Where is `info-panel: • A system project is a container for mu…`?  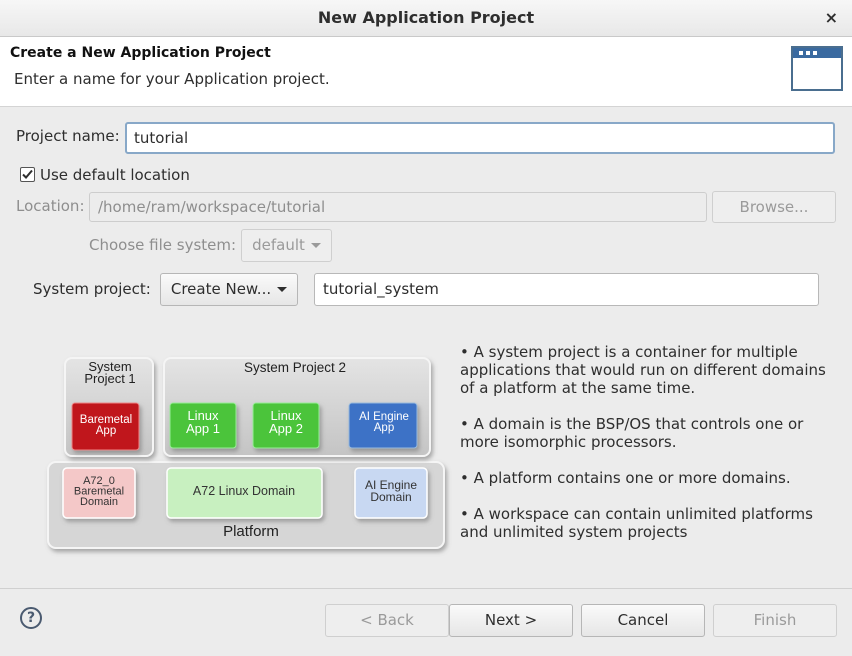
info-panel: • A system project is a container for mu… is located at coordinates (650, 451).